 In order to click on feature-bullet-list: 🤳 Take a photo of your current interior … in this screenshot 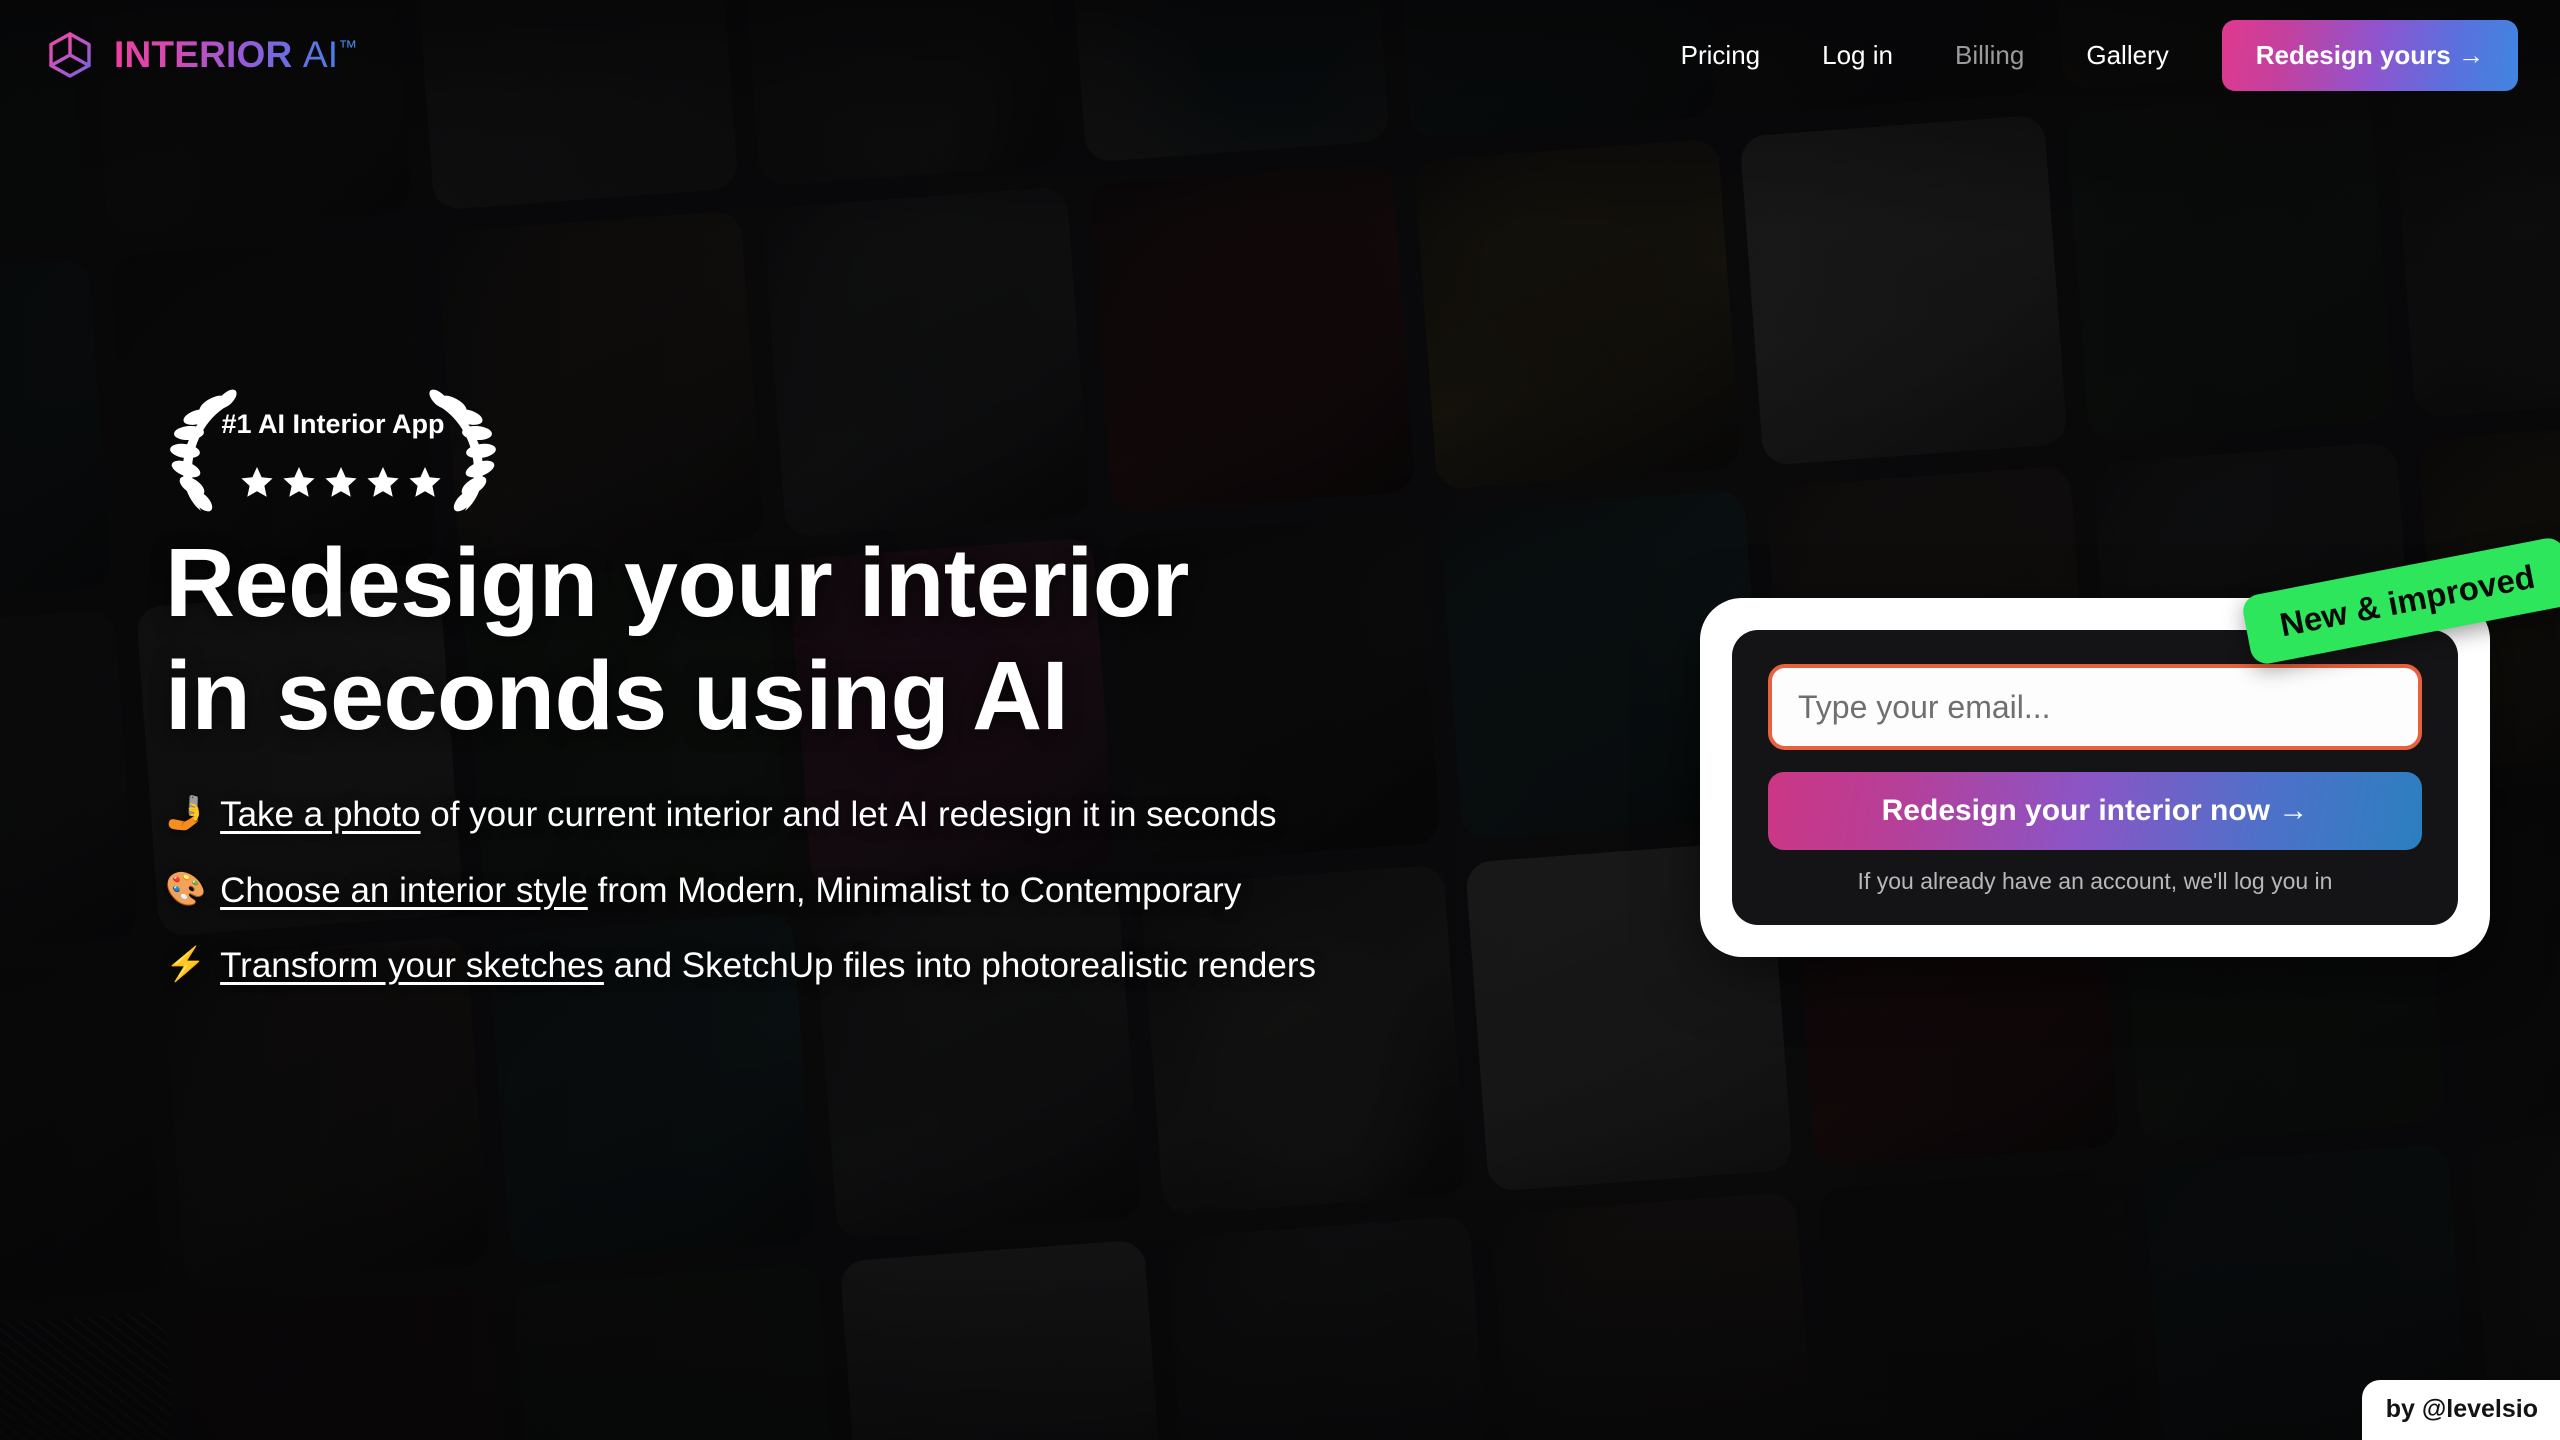, I will do `click(895, 890)`.